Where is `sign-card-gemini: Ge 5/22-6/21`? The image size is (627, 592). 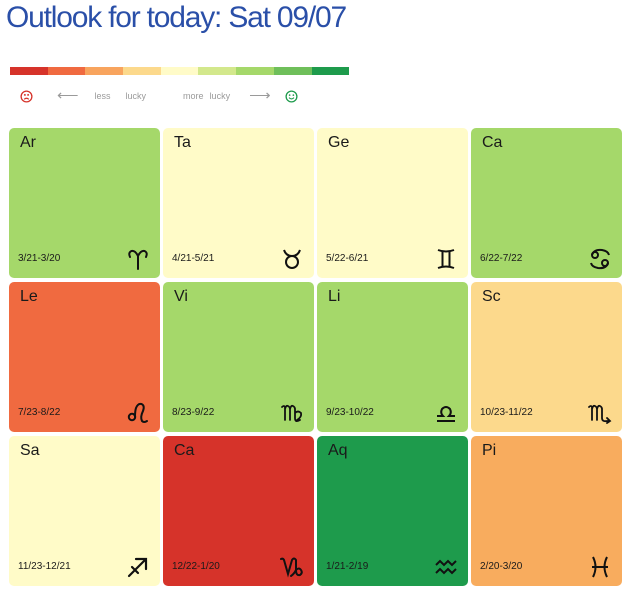 sign-card-gemini: Ge 5/22-6/21 is located at coordinates (392, 203).